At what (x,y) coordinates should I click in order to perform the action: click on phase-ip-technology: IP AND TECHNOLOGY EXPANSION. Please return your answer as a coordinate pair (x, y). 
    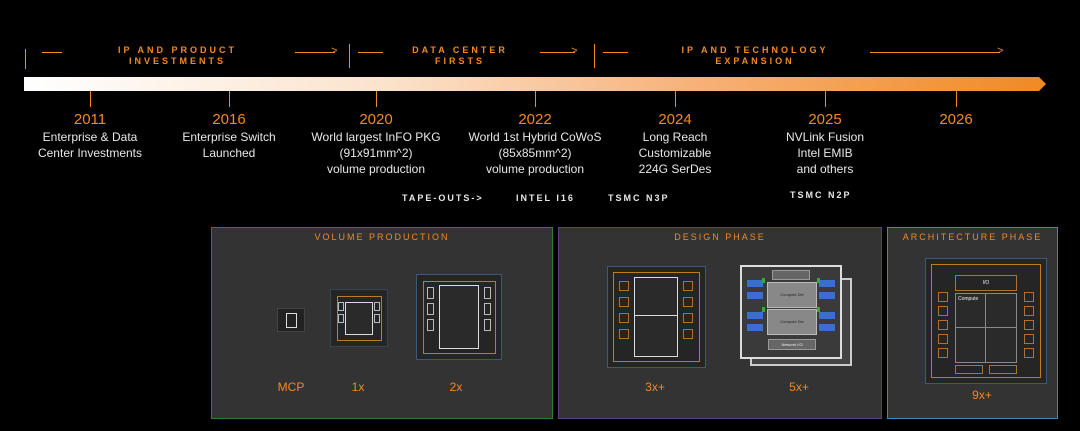
    Looking at the image, I should click on (755, 55).